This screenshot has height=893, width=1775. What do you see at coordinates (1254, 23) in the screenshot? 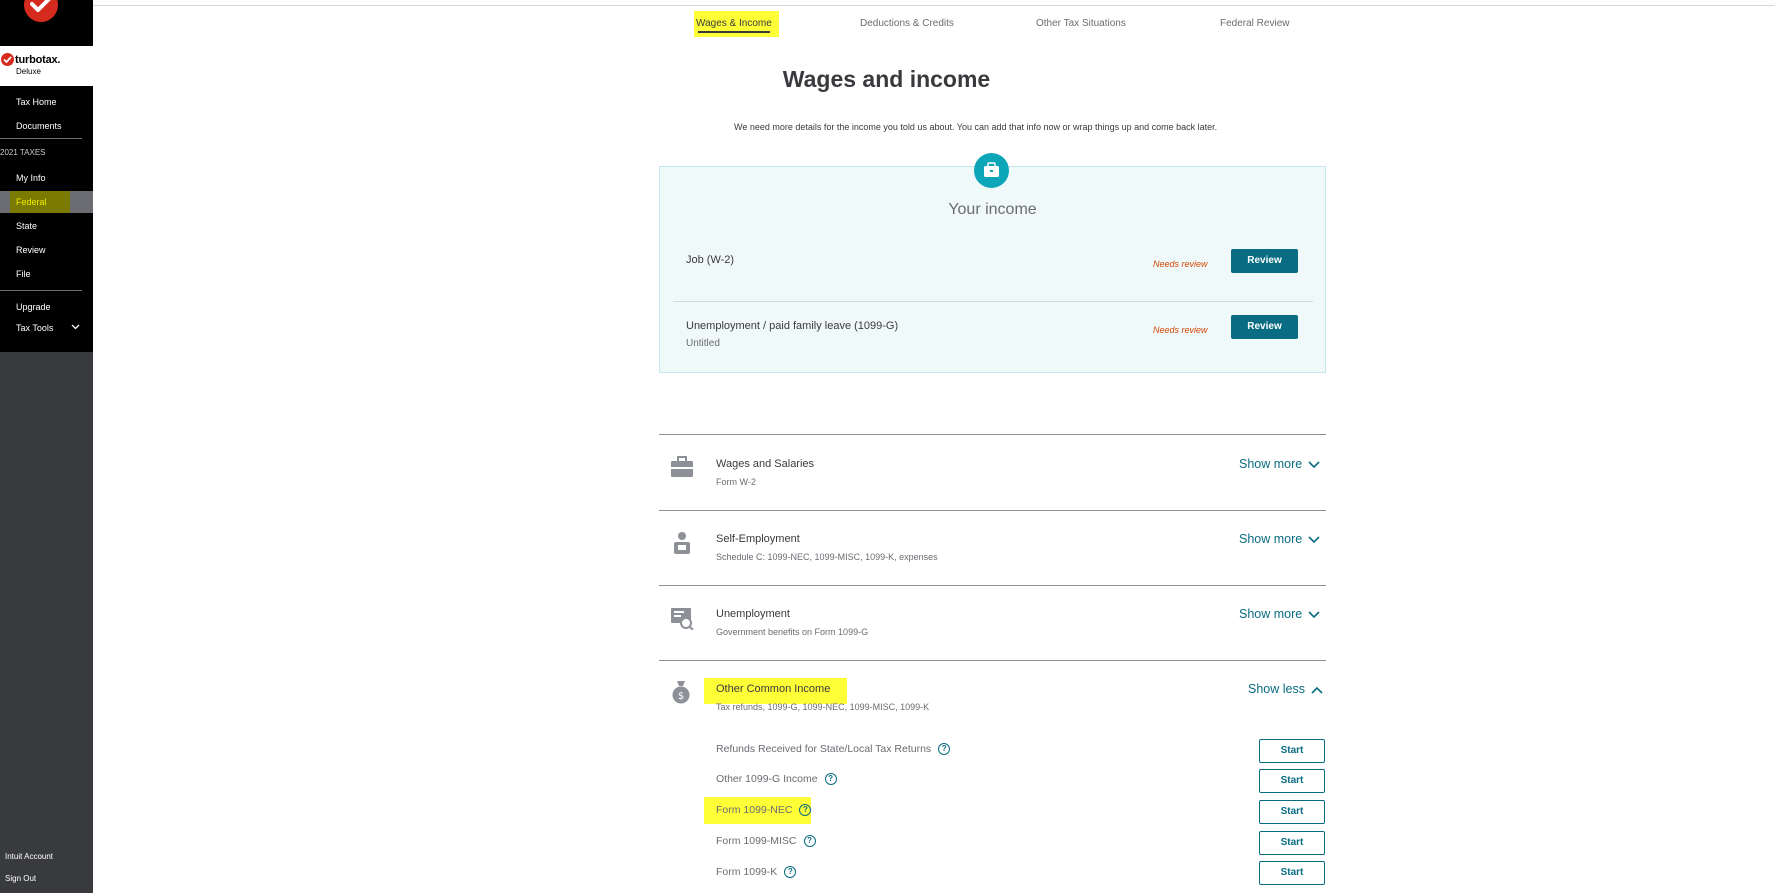
I see `step-federal-review: Federal Review` at bounding box center [1254, 23].